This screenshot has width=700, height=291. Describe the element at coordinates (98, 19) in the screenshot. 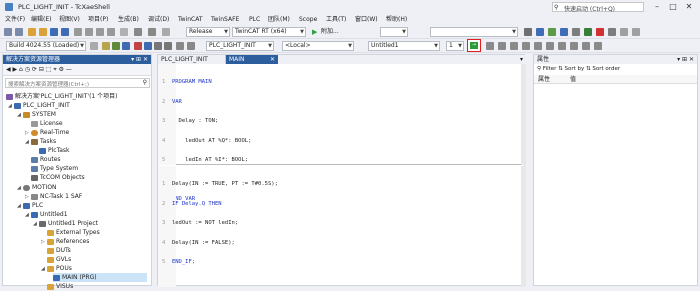

I see `menu-project: 项目(P)` at that location.